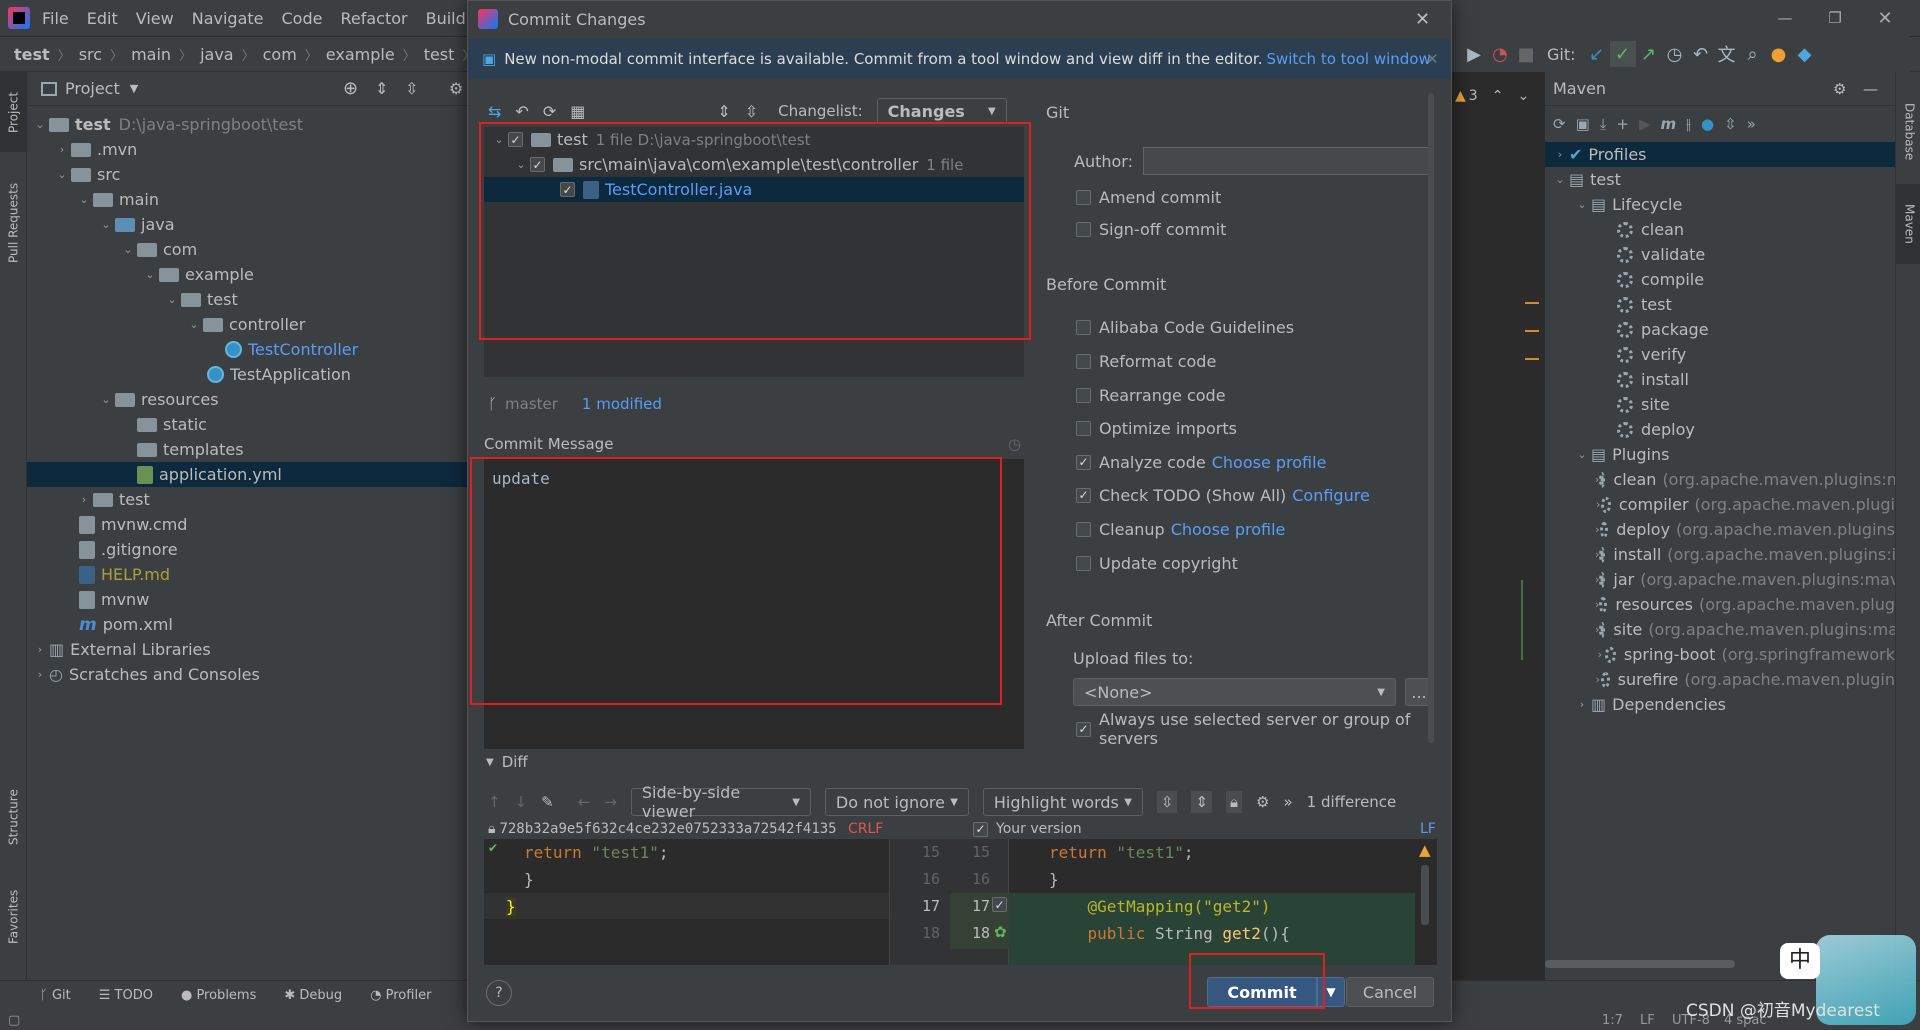 The image size is (1920, 1030). I want to click on git-commit-icon: ✓, so click(1622, 54).